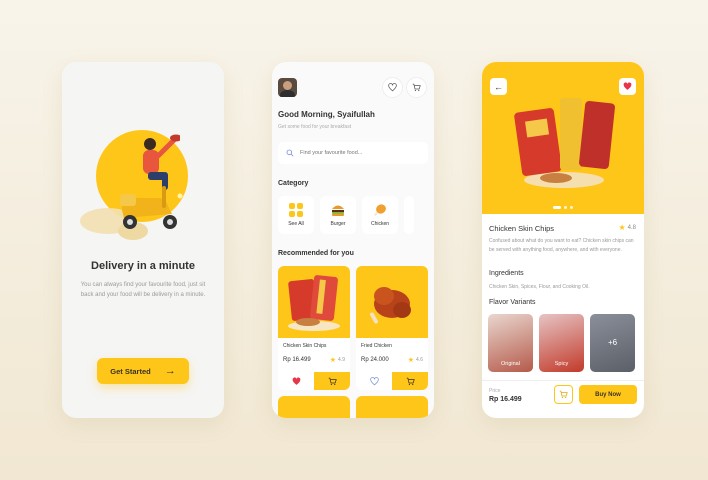 The height and width of the screenshot is (480, 708). Describe the element at coordinates (375, 360) in the screenshot. I see `product-price: Rp 24.000` at that location.